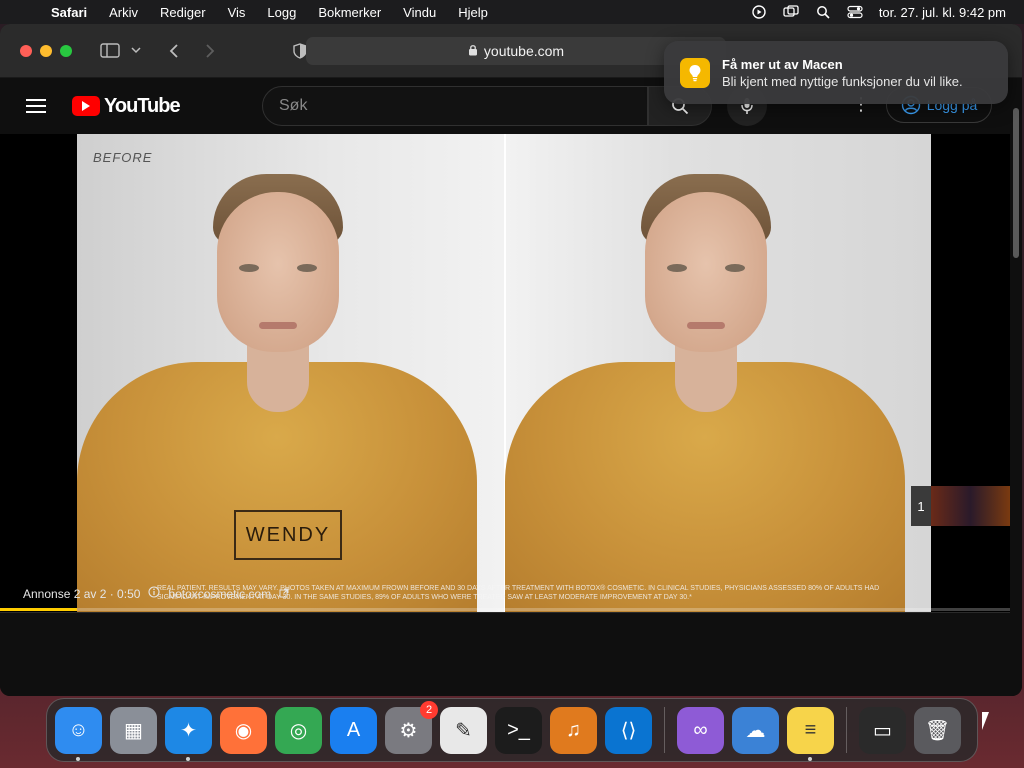 The image size is (1024, 768). I want to click on launchpad-icon: ▦, so click(133, 730).